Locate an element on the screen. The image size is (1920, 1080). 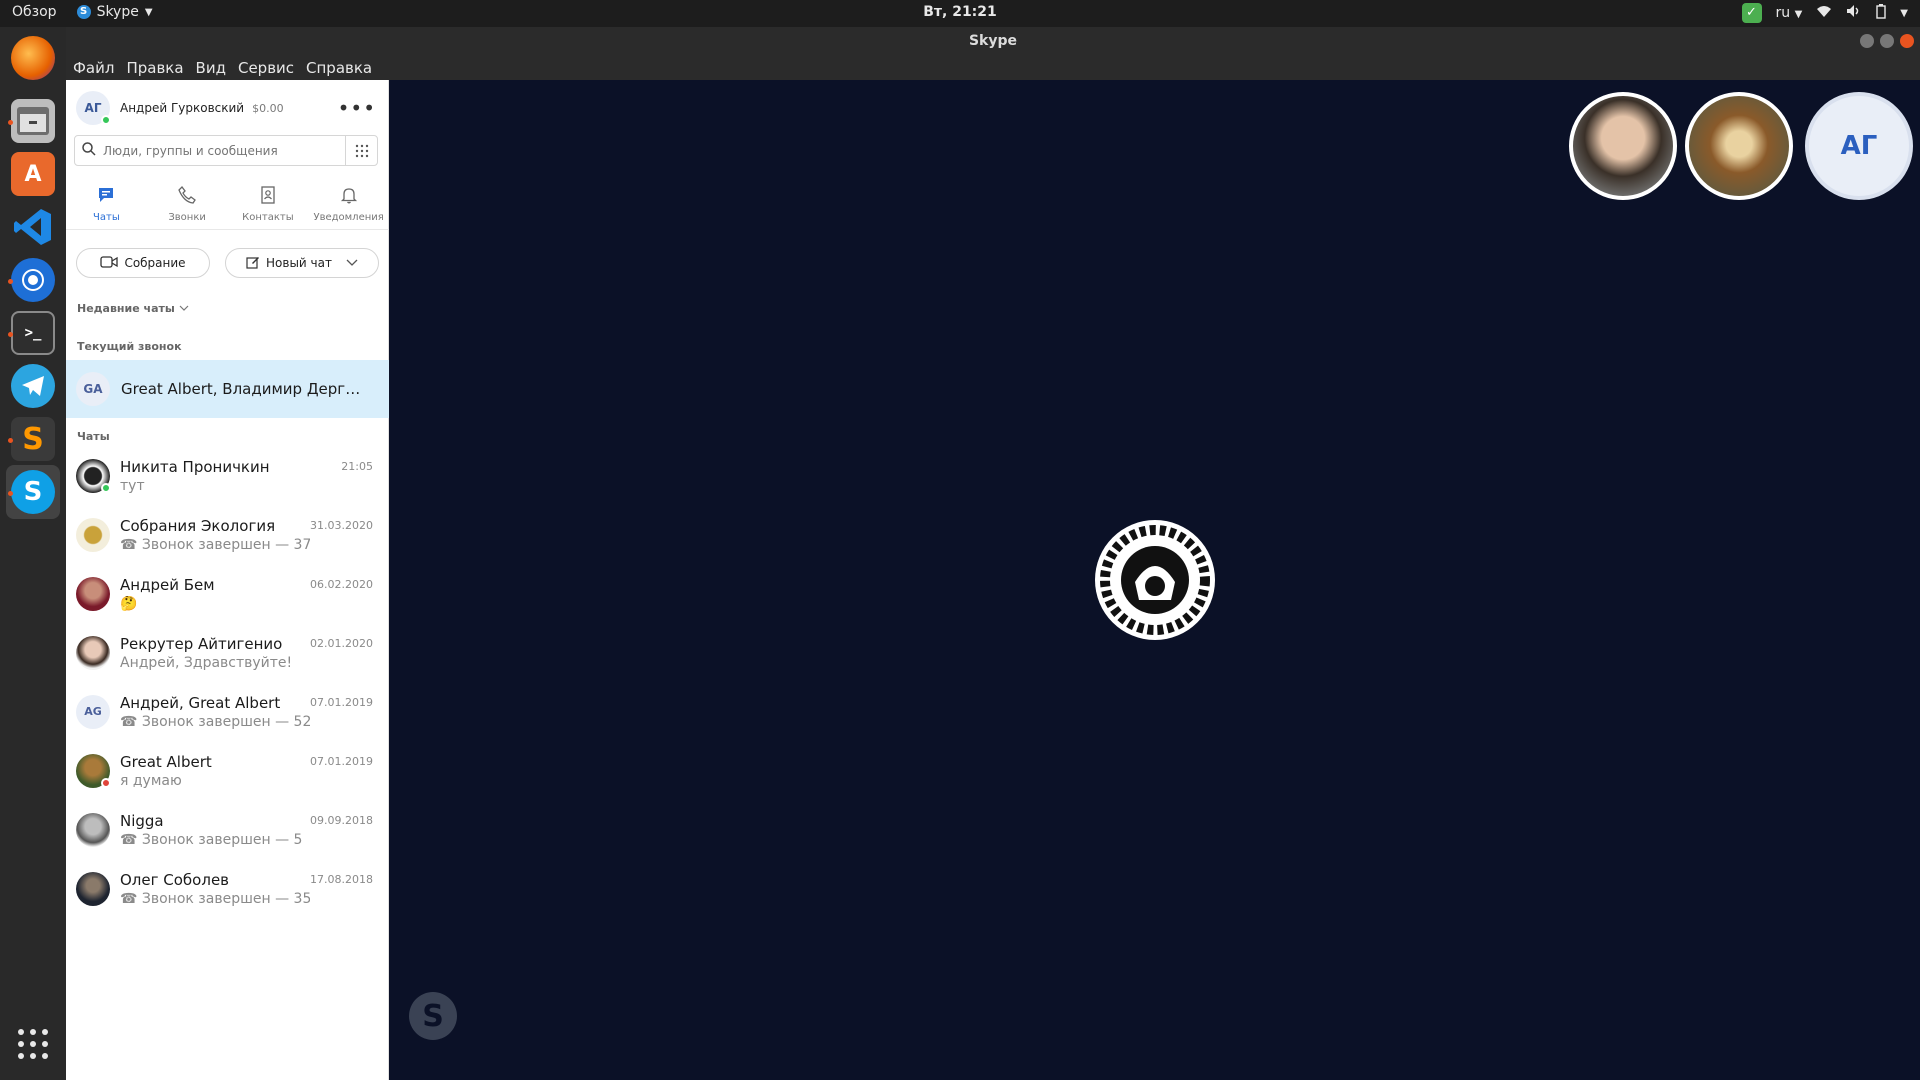
menu-view: Вид is located at coordinates (211, 68).